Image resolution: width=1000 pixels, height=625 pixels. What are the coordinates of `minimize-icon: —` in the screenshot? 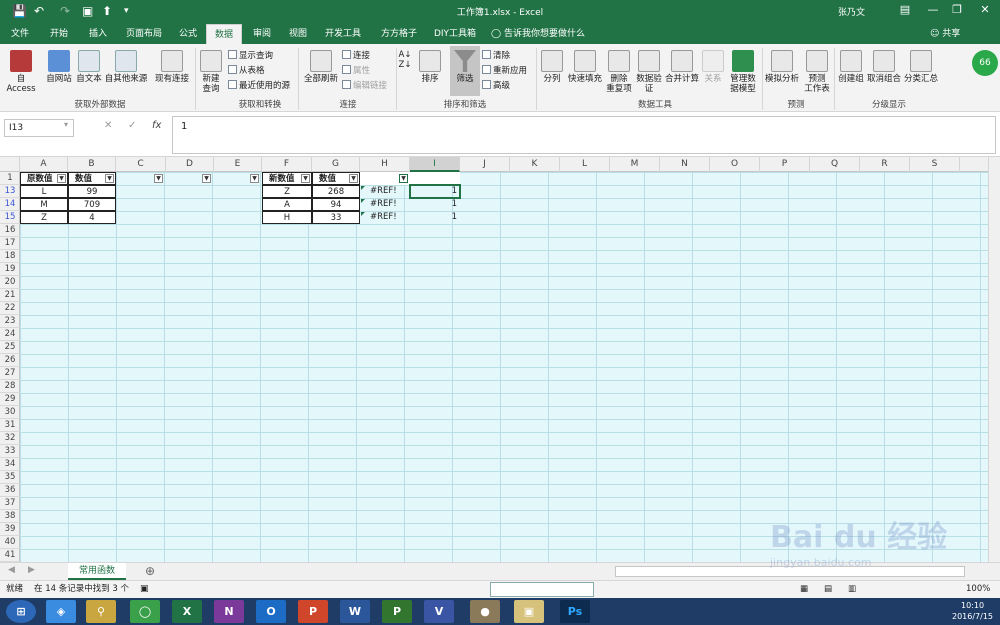 It's located at (933, 9).